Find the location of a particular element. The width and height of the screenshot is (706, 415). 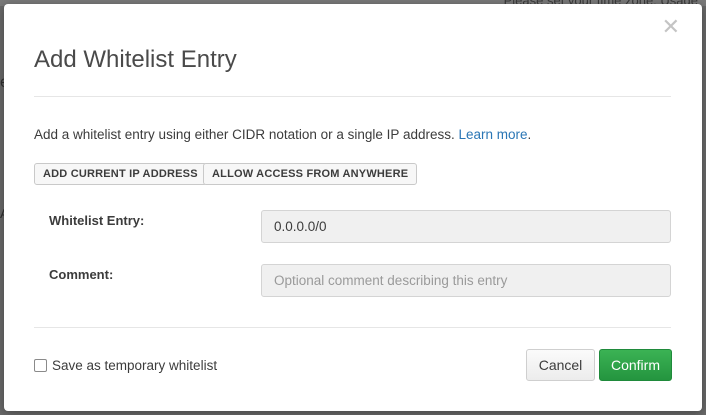

learn-more-link: Learn more is located at coordinates (493, 134).